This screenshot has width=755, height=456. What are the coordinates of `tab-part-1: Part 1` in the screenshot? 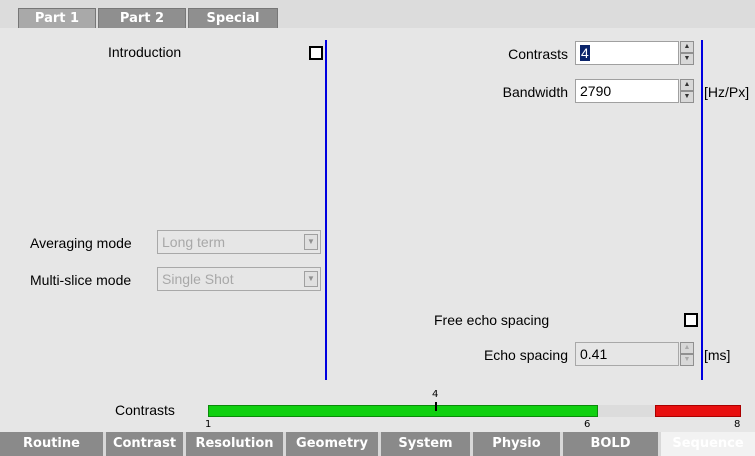 It's located at (57, 18).